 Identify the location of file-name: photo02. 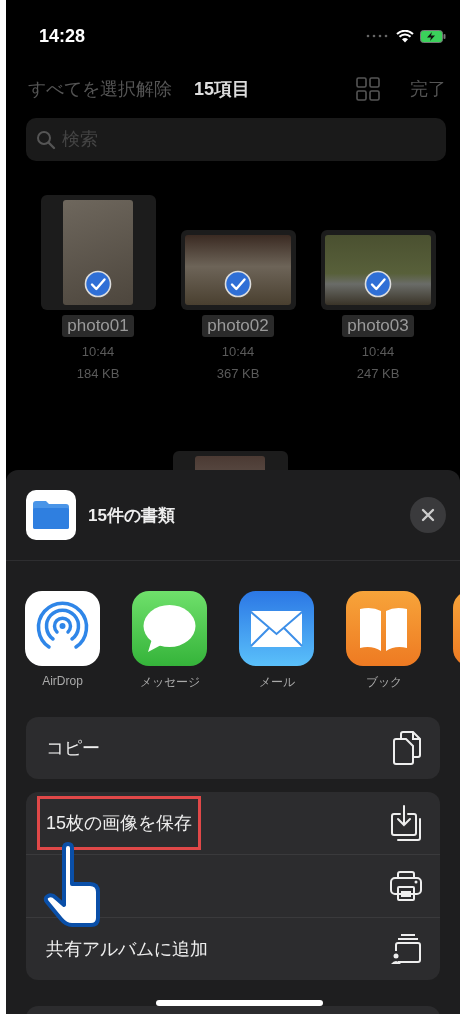
(238, 326).